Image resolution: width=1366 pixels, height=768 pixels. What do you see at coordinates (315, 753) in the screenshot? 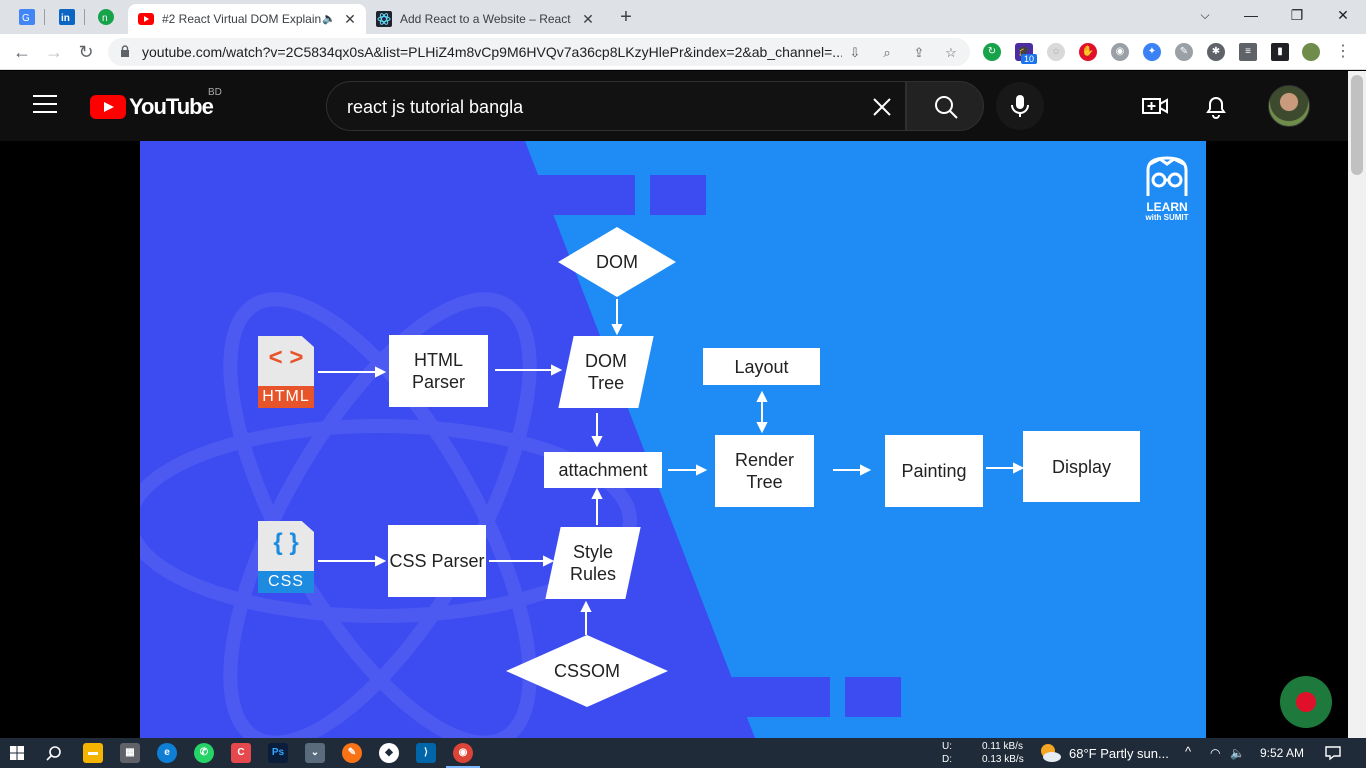
I see `app-box-icon: ⌄` at bounding box center [315, 753].